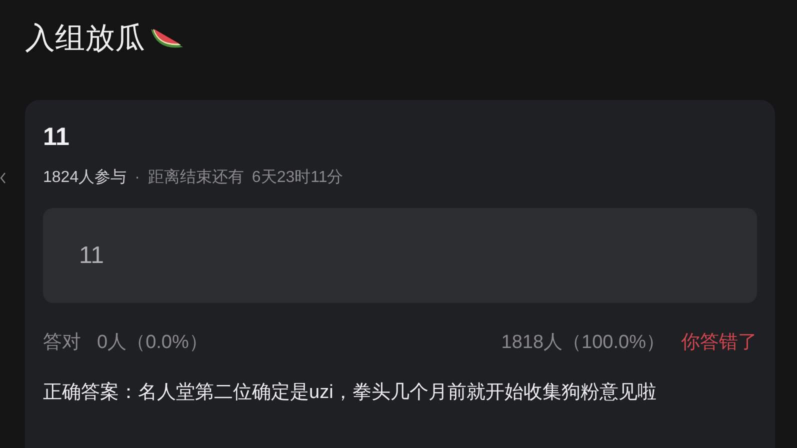  I want to click on question-text: 11, so click(56, 137).